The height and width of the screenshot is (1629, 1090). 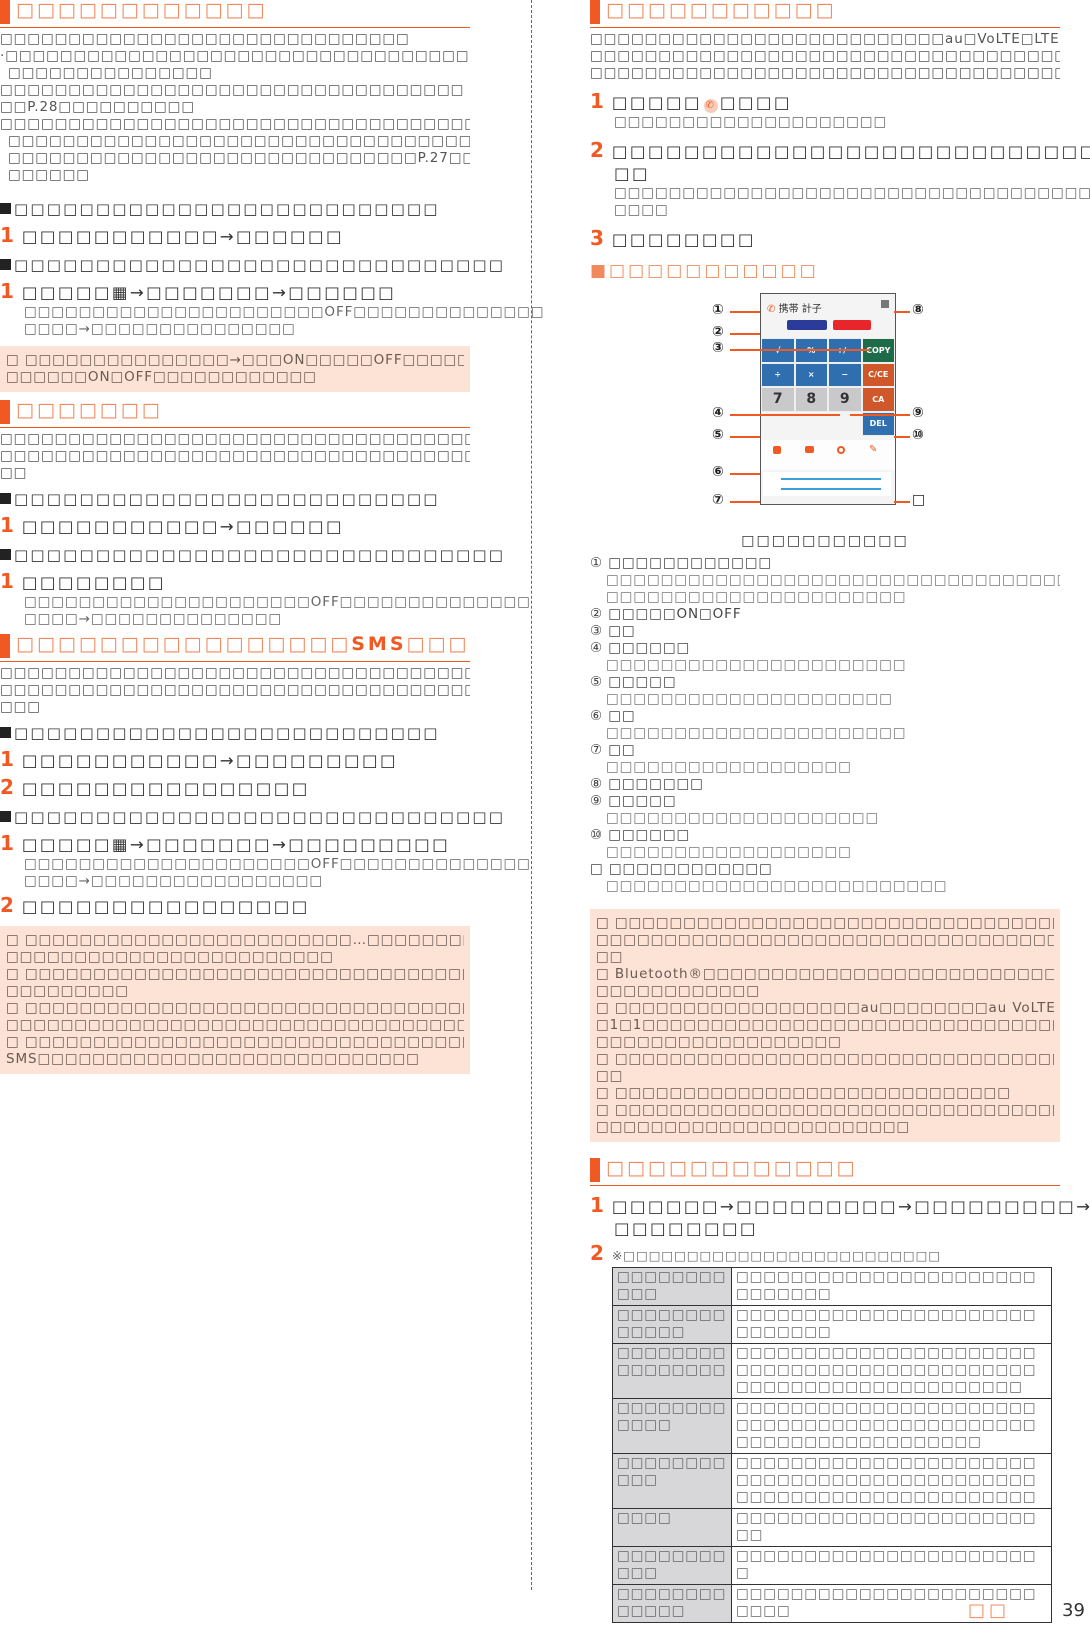 What do you see at coordinates (729, 767) in the screenshot?
I see `callout-item-desc: □□□□□□□□□□□□□□□□□□` at bounding box center [729, 767].